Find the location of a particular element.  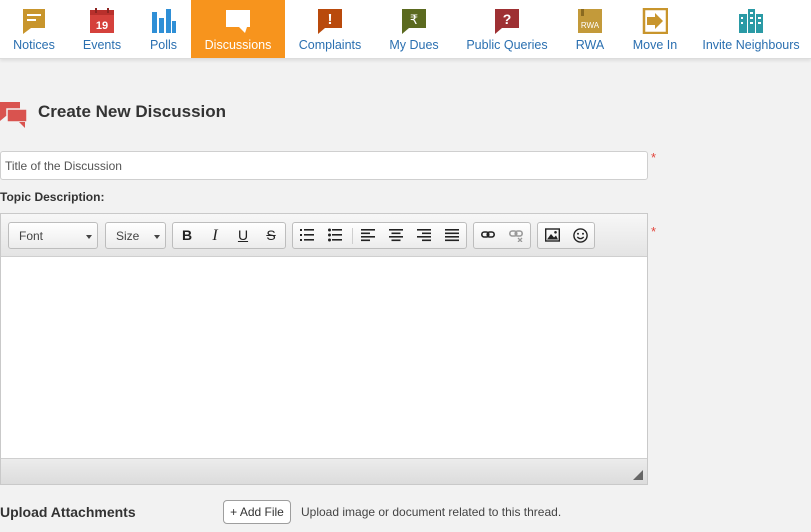

complaint-icon: ! is located at coordinates (330, 21).